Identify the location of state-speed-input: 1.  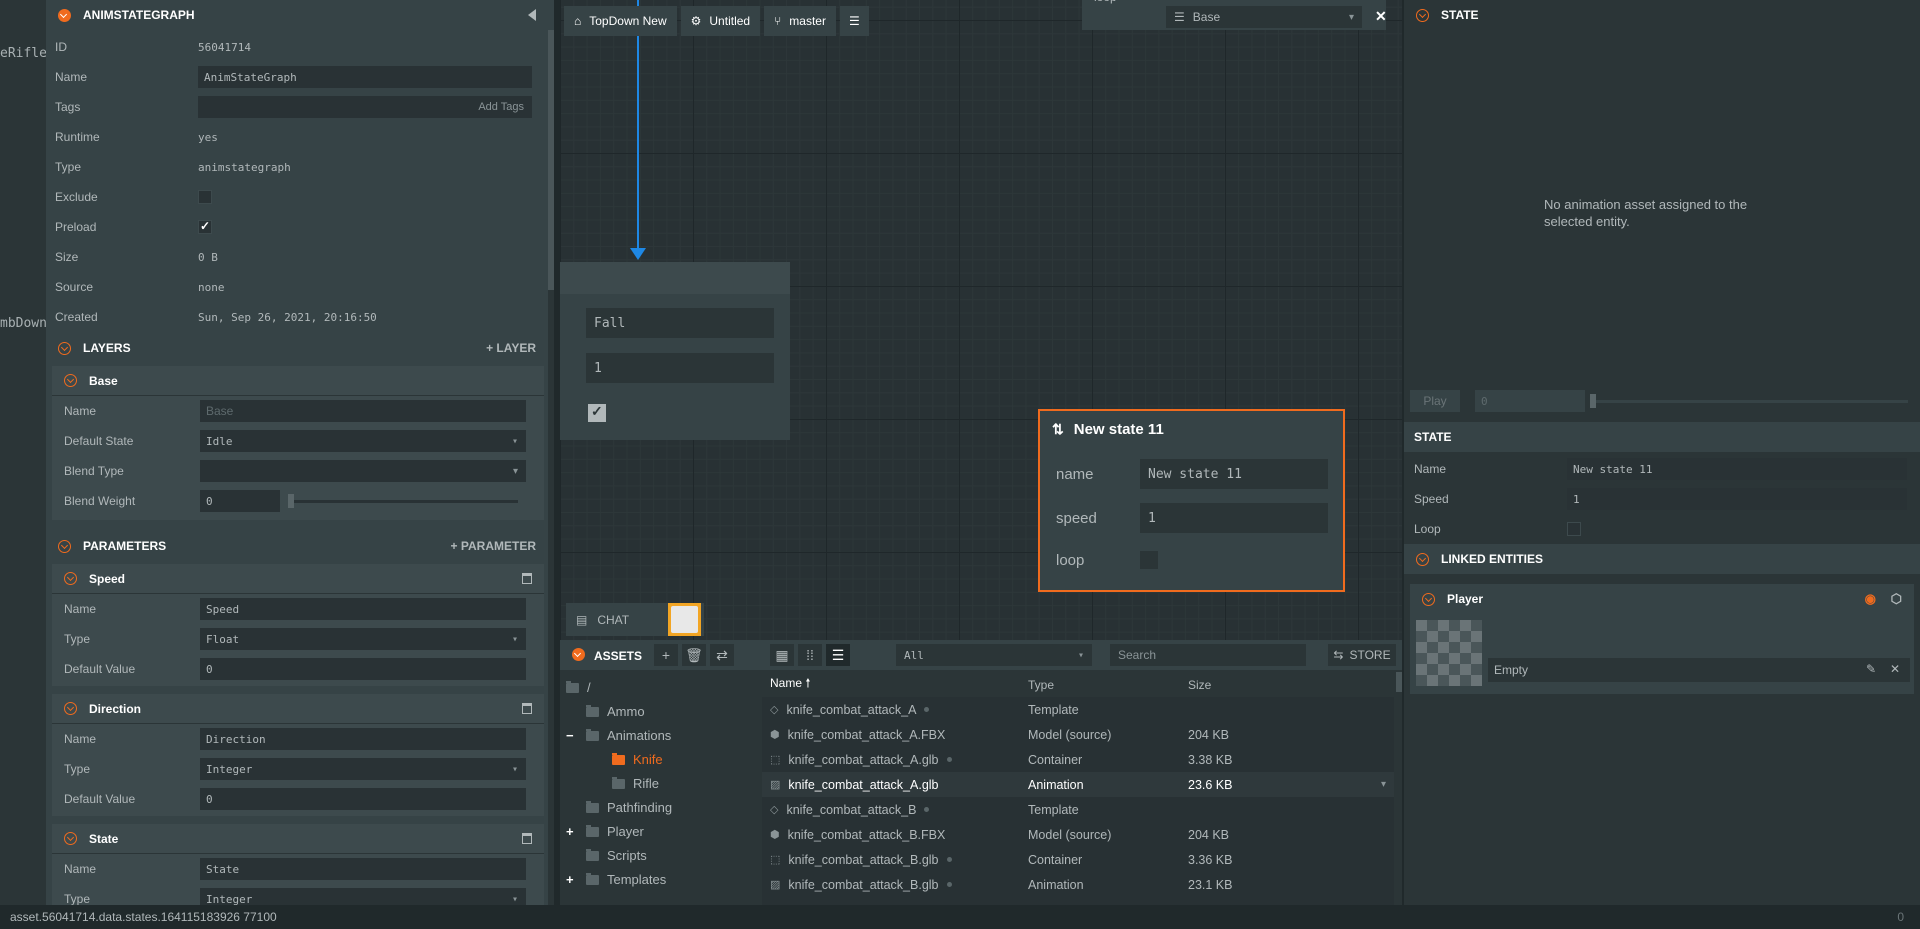
(1737, 499).